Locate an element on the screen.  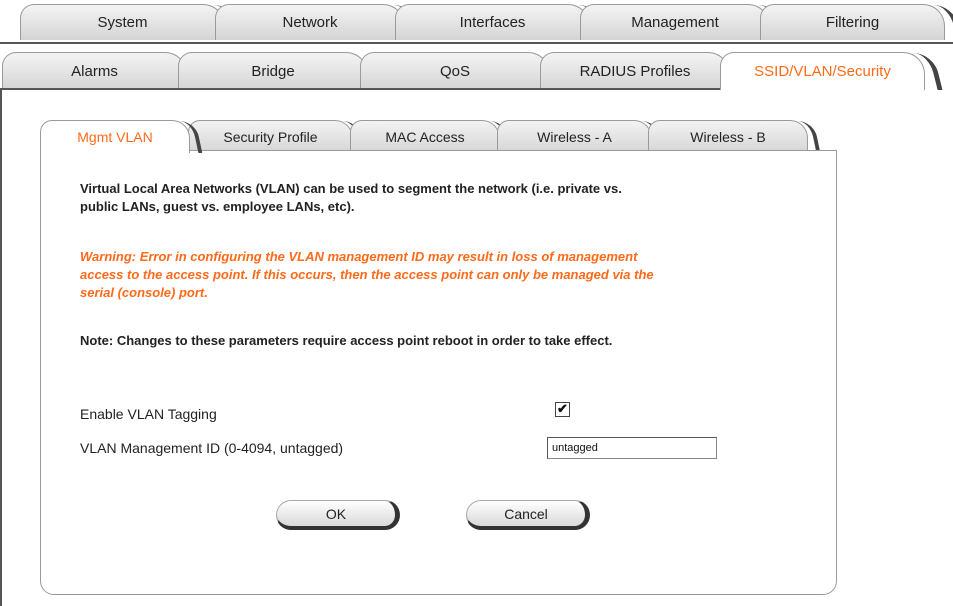
vlan-management-id-input is located at coordinates (632, 448).